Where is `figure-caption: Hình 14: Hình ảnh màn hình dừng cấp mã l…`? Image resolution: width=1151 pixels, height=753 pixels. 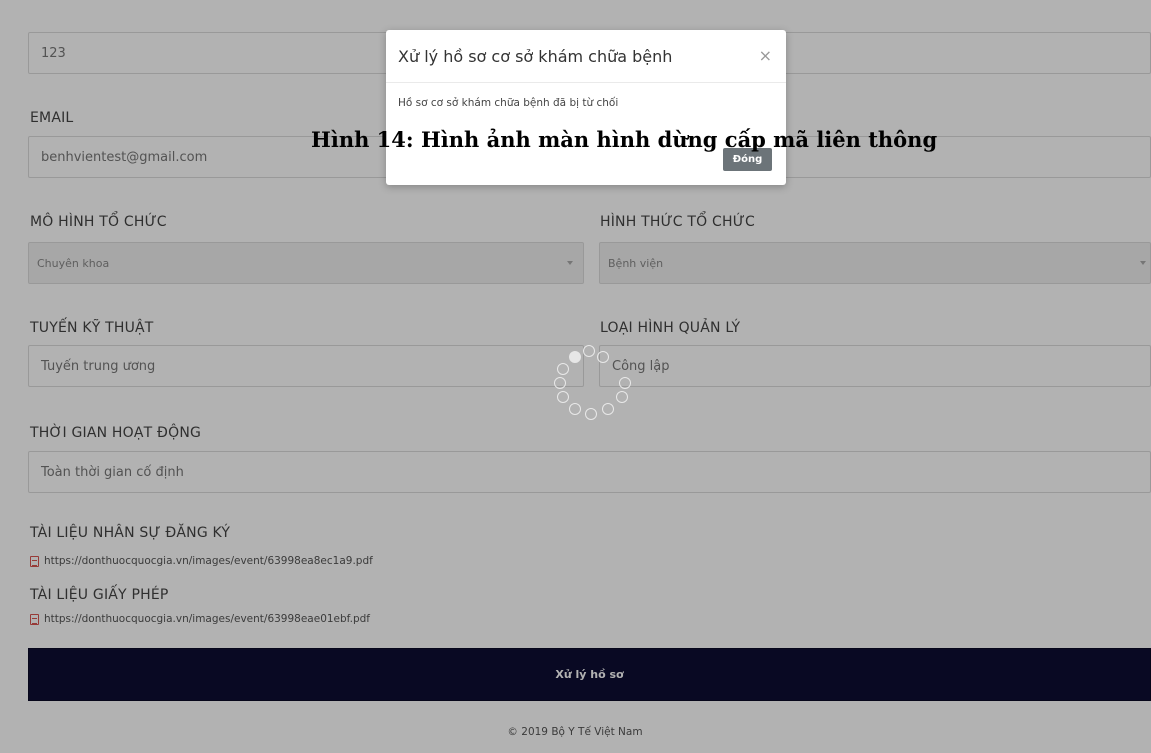
figure-caption: Hình 14: Hình ảnh màn hình dừng cấp mã l… is located at coordinates (624, 139).